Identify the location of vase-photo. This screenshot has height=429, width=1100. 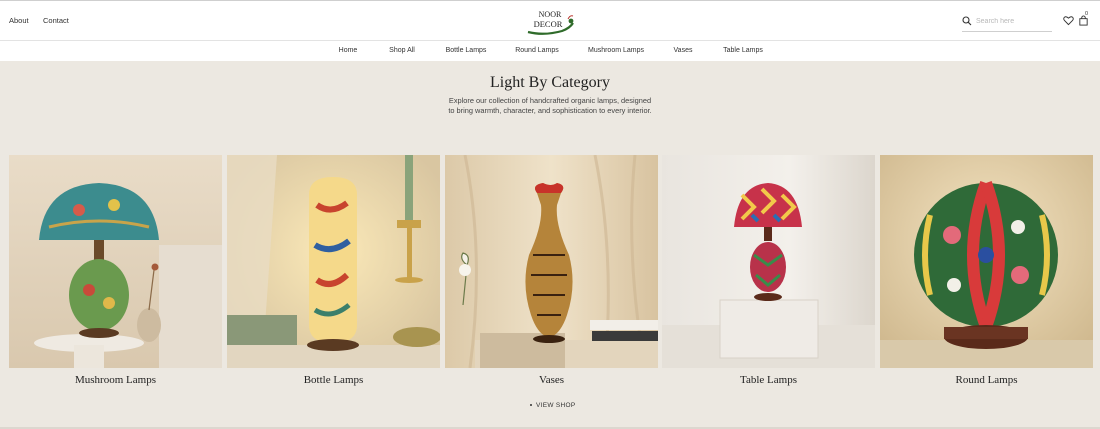
(551, 261).